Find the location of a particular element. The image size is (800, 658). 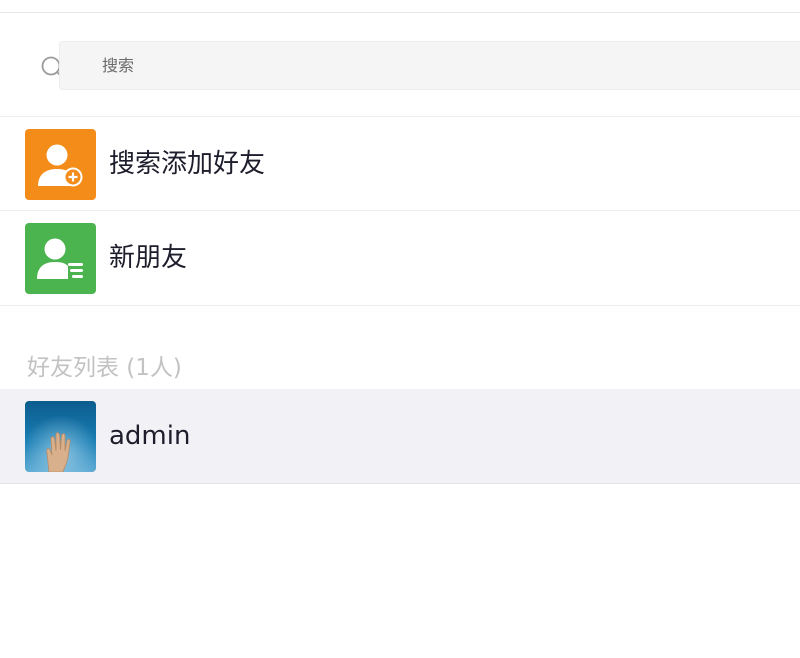

search-bar is located at coordinates (400, 66).